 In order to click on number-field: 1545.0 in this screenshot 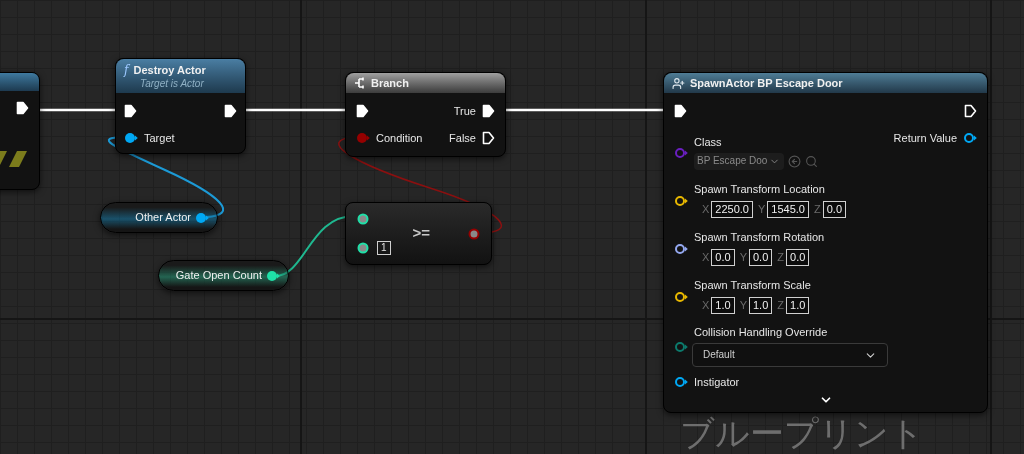, I will do `click(788, 209)`.